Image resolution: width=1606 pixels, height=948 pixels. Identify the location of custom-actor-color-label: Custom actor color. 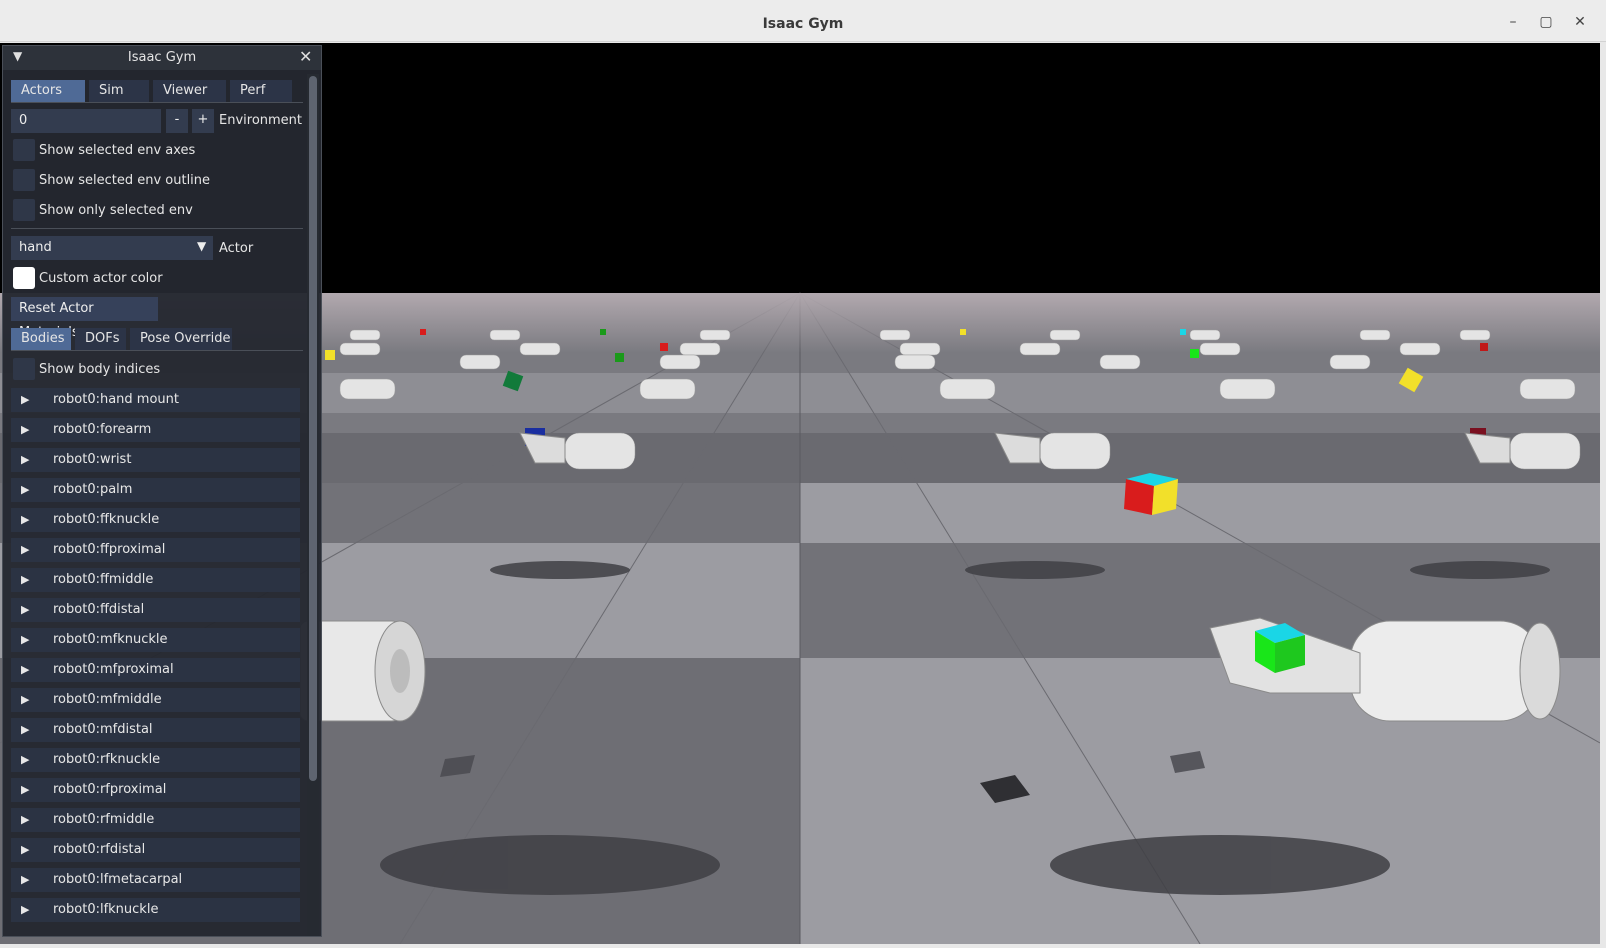
(101, 278).